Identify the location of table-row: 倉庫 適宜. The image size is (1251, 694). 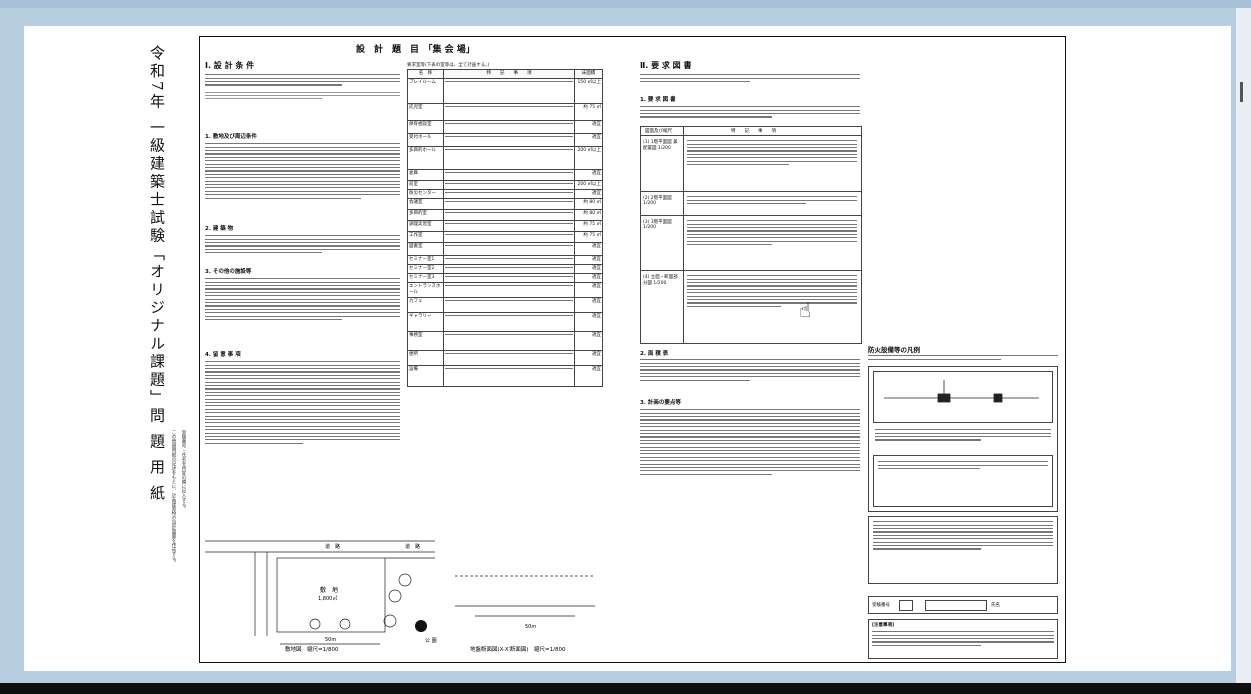
(505, 174).